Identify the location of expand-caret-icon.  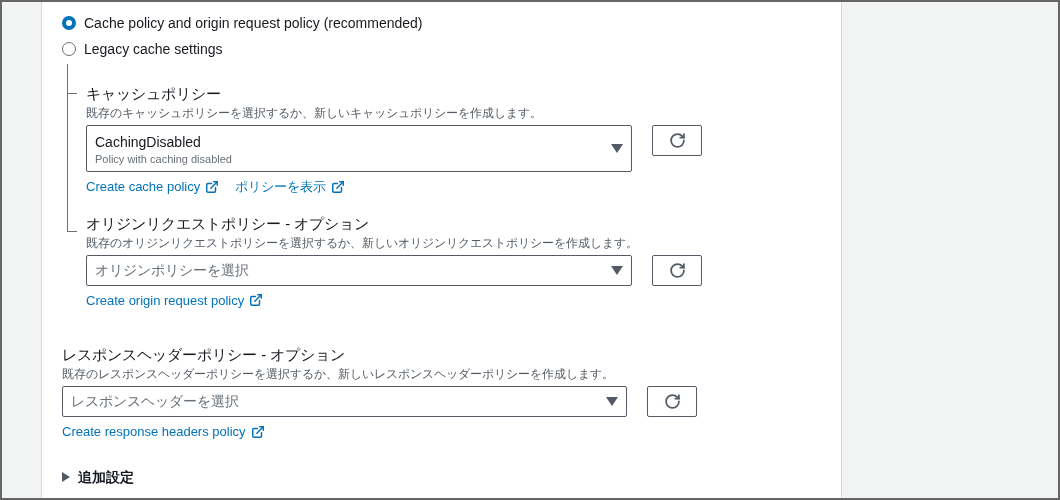
(66, 477).